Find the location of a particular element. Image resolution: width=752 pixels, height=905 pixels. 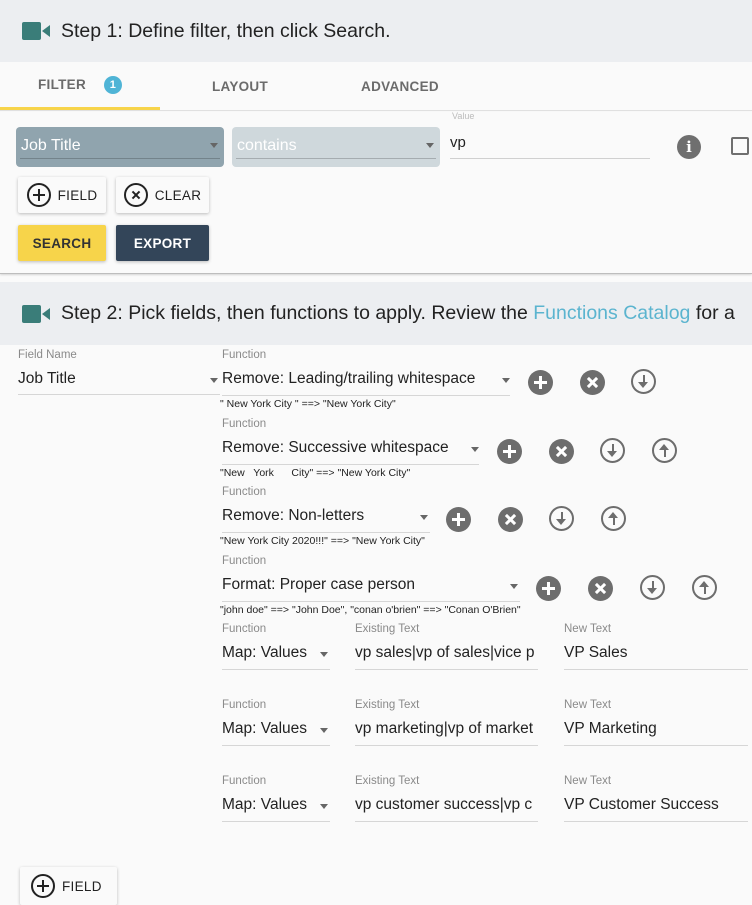

tab-filter-label: FILTER is located at coordinates (62, 84).